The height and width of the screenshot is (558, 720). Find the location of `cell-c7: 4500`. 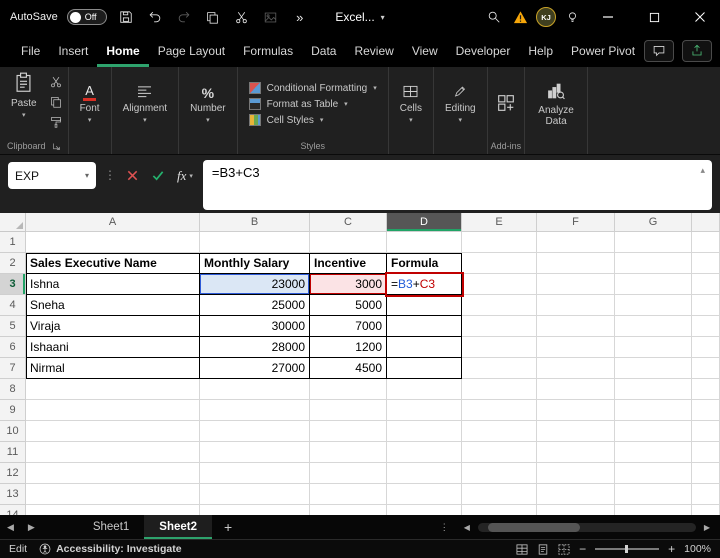

cell-c7: 4500 is located at coordinates (348, 368).